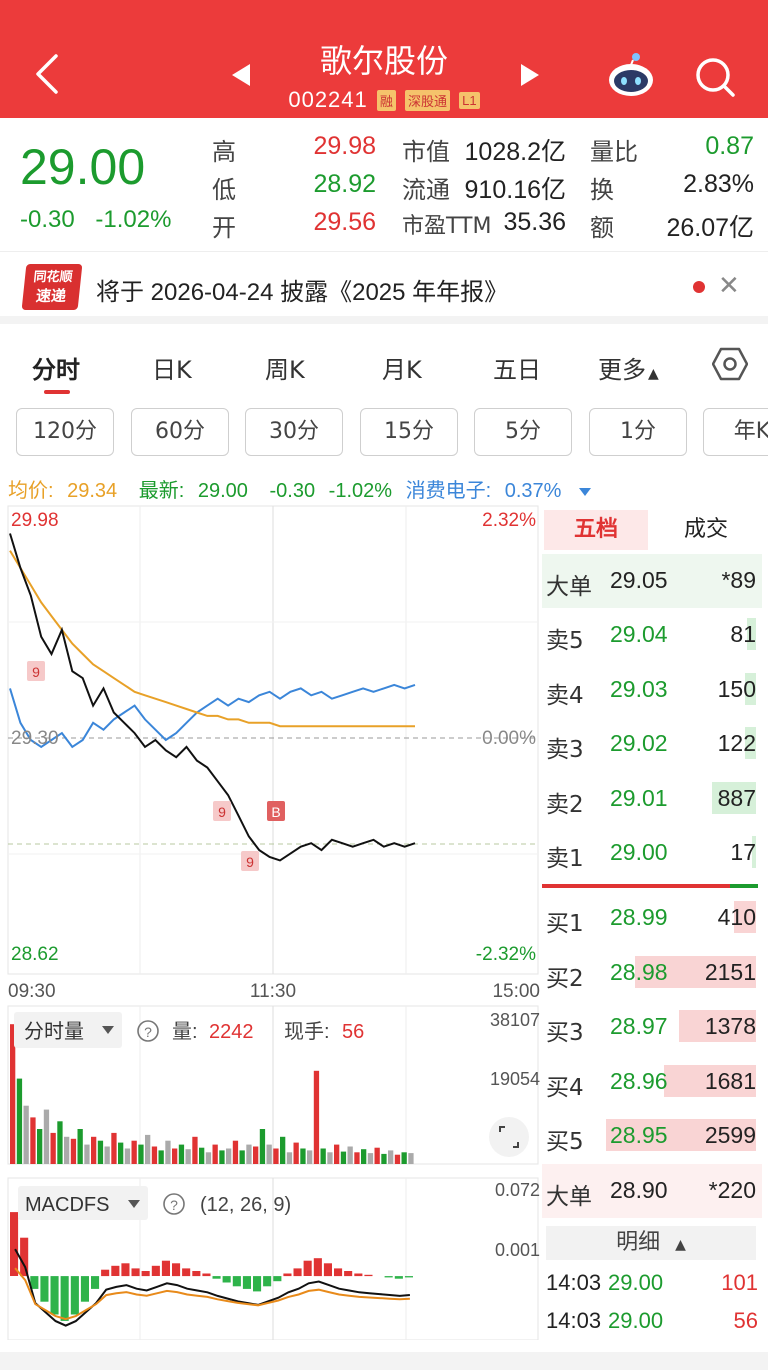 This screenshot has width=768, height=1370. Describe the element at coordinates (730, 1080) in the screenshot. I see `bid-level-volume: 1681` at that location.